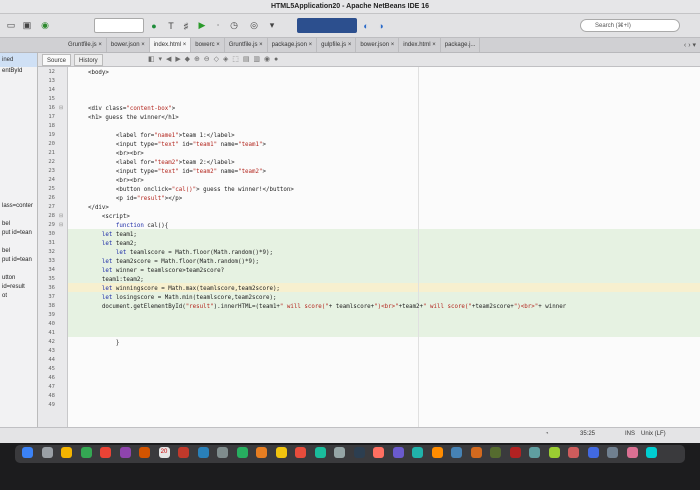 Image resolution: width=700 pixels, height=490 pixels. Describe the element at coordinates (88, 60) in the screenshot. I see `history-tab: History` at that location.